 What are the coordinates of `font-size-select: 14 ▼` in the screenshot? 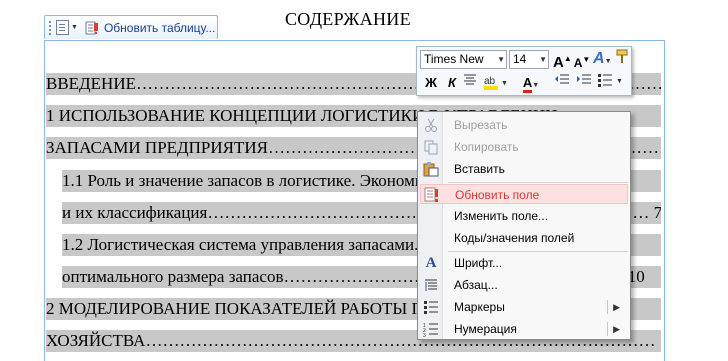 It's located at (529, 59).